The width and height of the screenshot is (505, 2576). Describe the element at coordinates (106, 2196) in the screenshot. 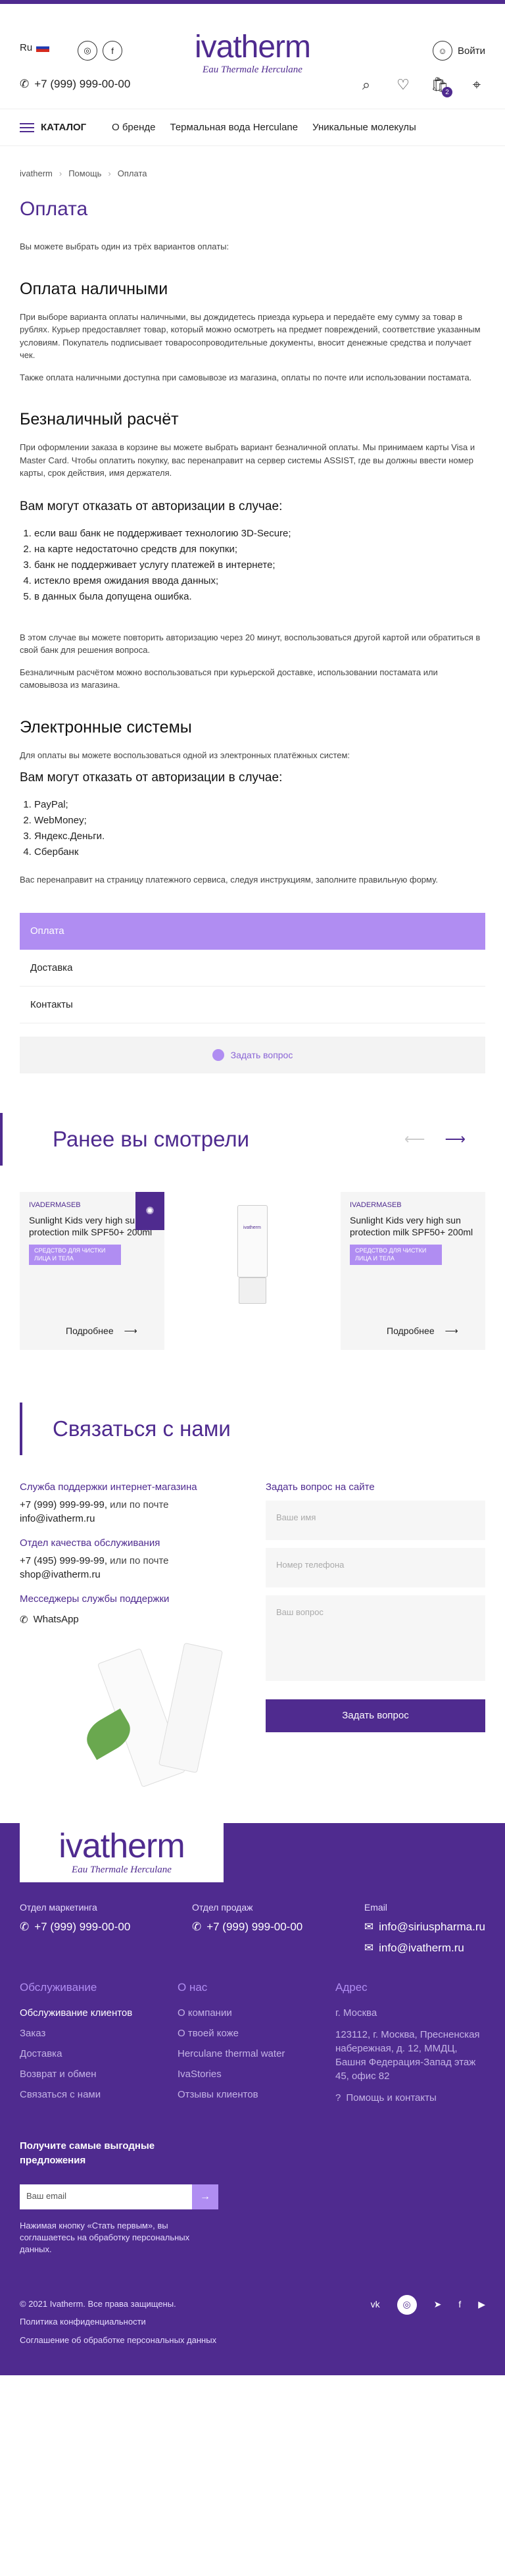

I see `subscribe-email-input: Ваш email` at that location.